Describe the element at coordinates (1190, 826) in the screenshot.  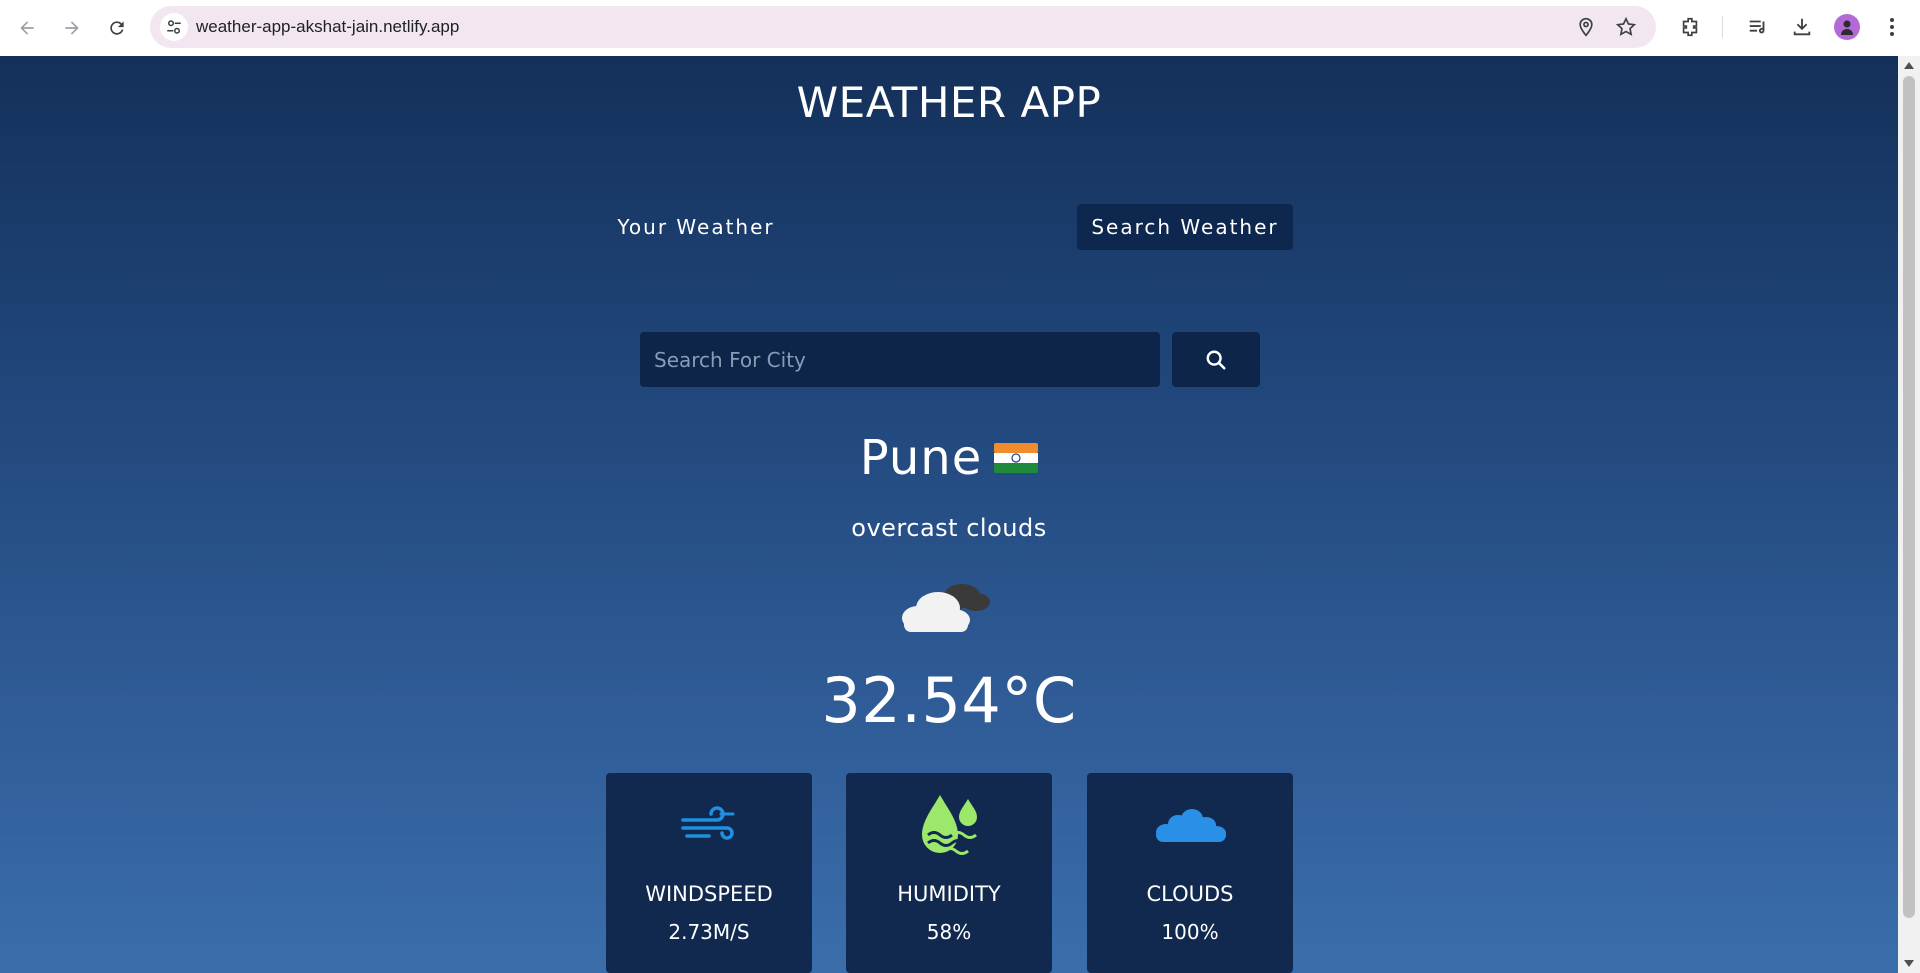
I see `cloud-icon` at that location.